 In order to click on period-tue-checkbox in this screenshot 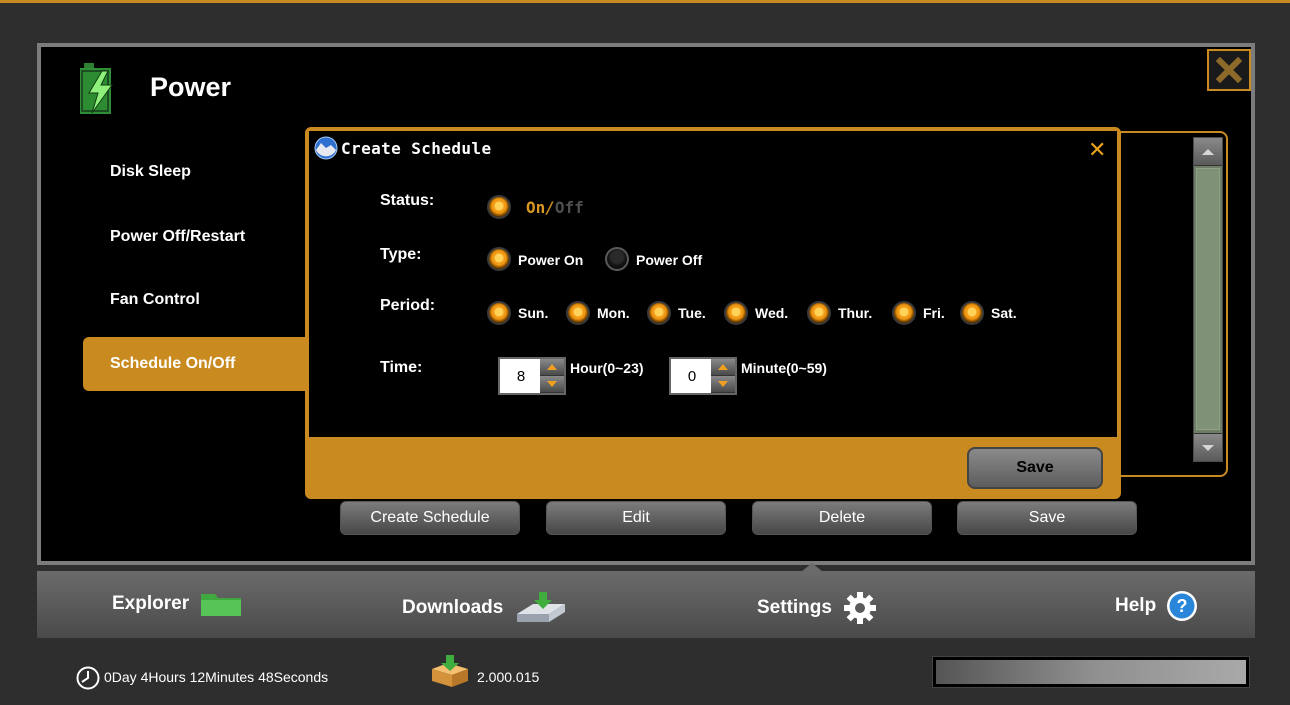, I will do `click(659, 313)`.